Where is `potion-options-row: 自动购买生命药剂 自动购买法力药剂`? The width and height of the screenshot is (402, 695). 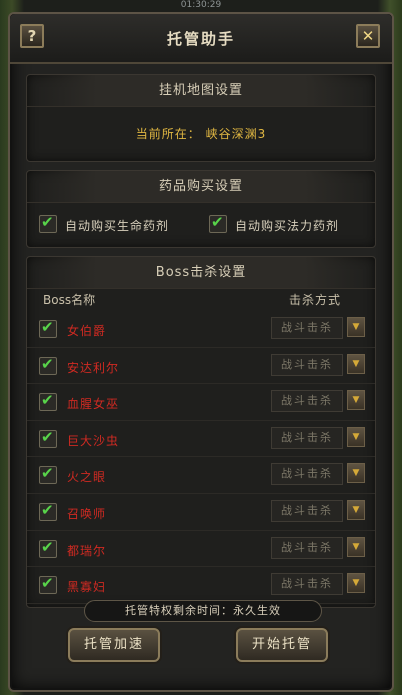 potion-options-row: 自动购买生命药剂 自动购买法力药剂 is located at coordinates (201, 225).